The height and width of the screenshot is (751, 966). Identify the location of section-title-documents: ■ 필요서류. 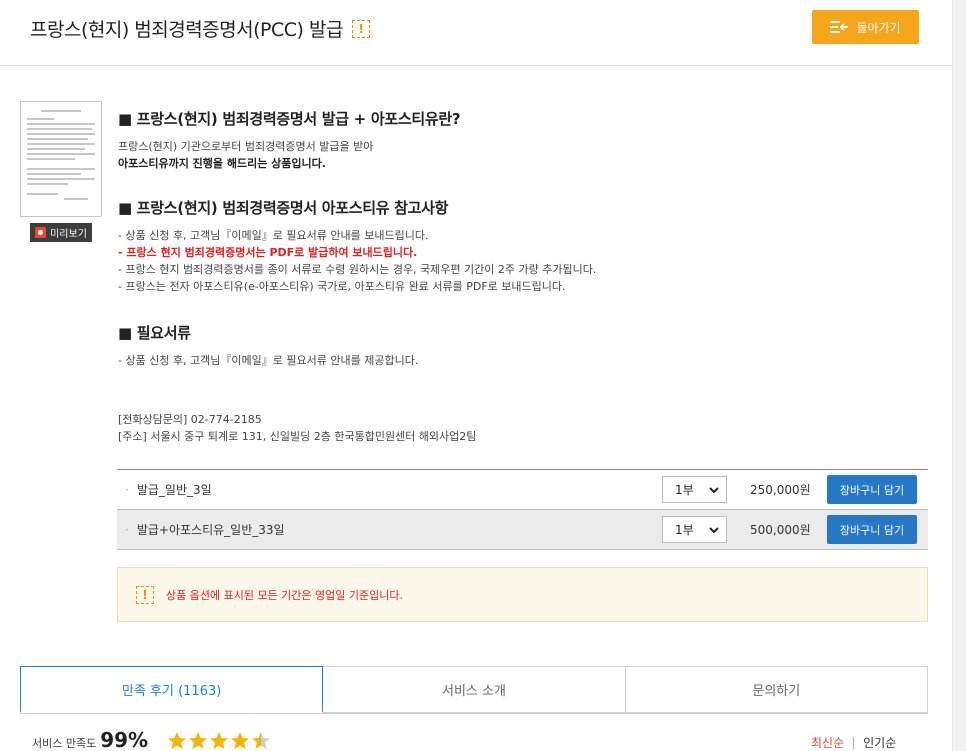
(154, 333).